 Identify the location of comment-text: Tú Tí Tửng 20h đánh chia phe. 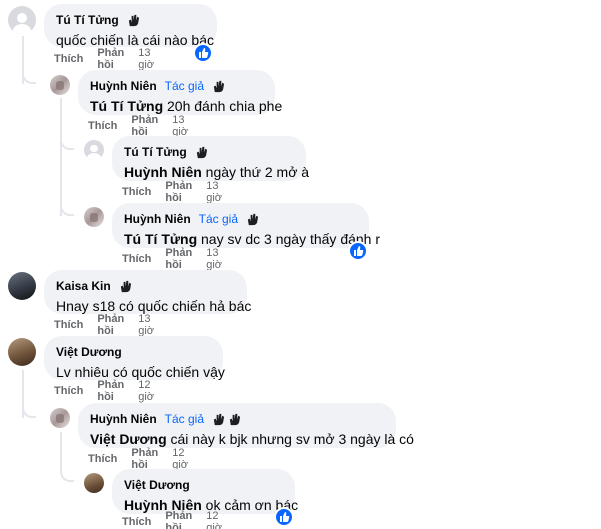
(186, 106).